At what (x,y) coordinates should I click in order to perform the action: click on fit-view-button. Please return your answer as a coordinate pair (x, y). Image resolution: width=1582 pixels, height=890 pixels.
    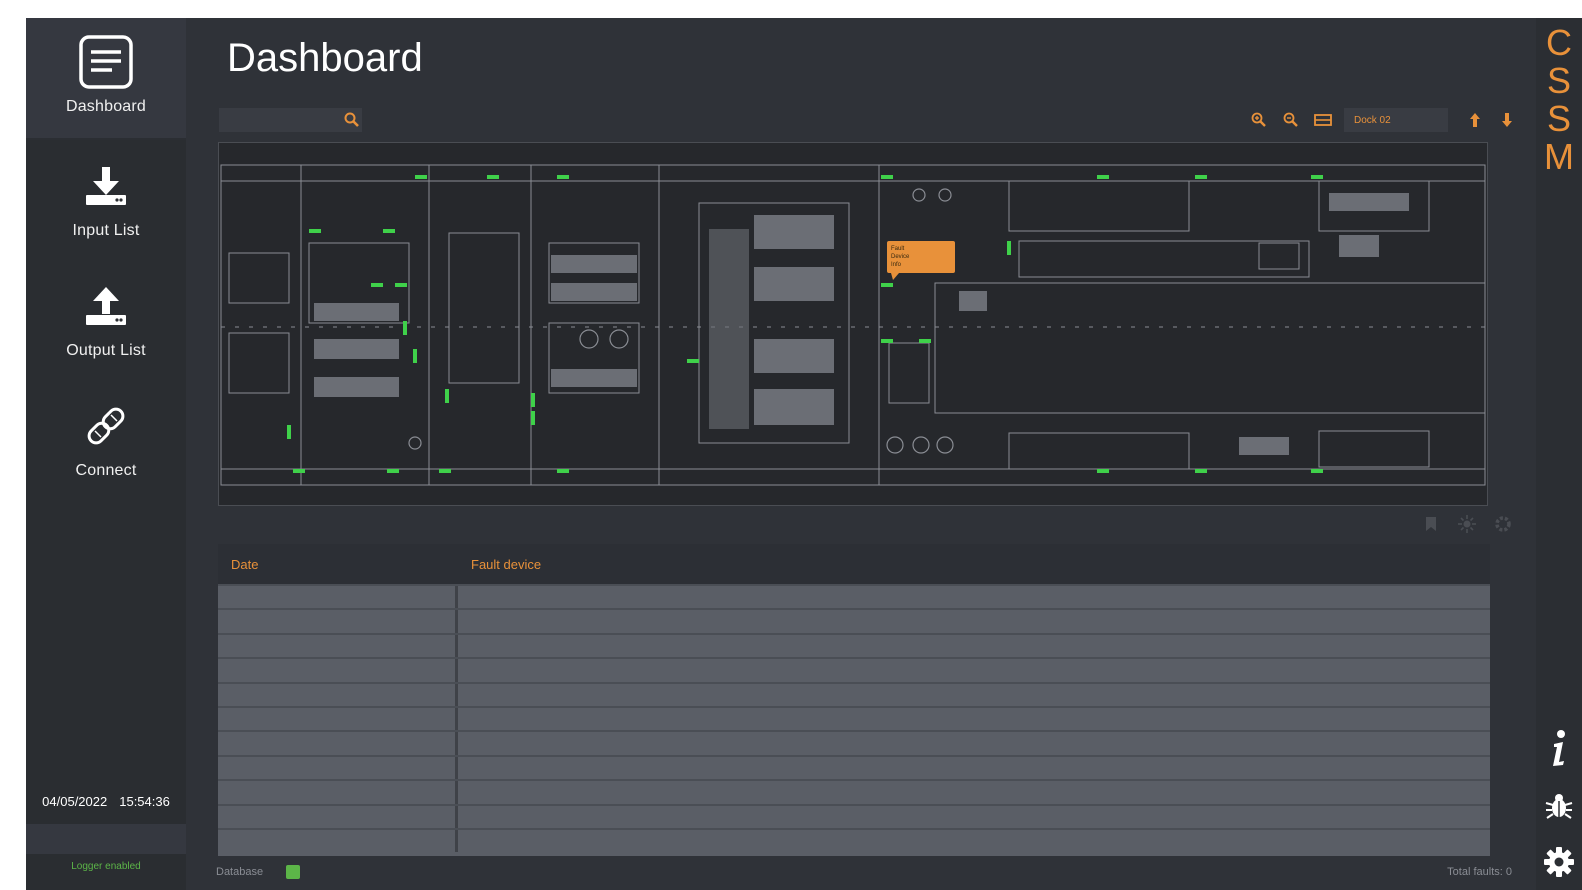
    Looking at the image, I should click on (1323, 120).